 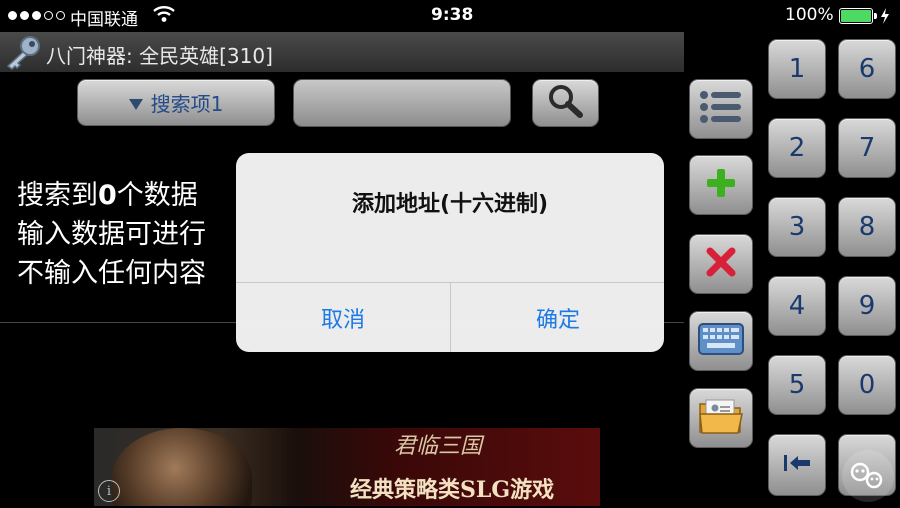 I want to click on wifi-icon, so click(x=164, y=16).